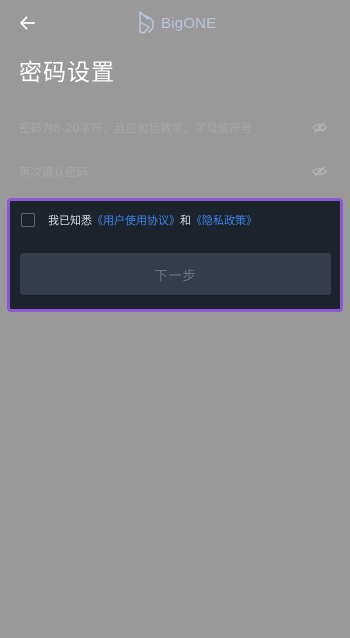 This screenshot has width=350, height=638. I want to click on brand-logo: BigONE, so click(176, 23).